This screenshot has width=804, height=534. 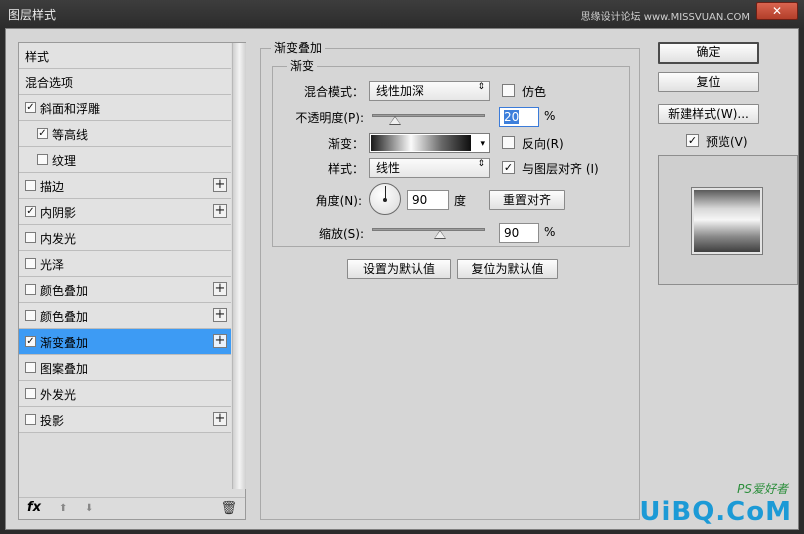 I want to click on scale-slider-track, so click(x=428, y=229).